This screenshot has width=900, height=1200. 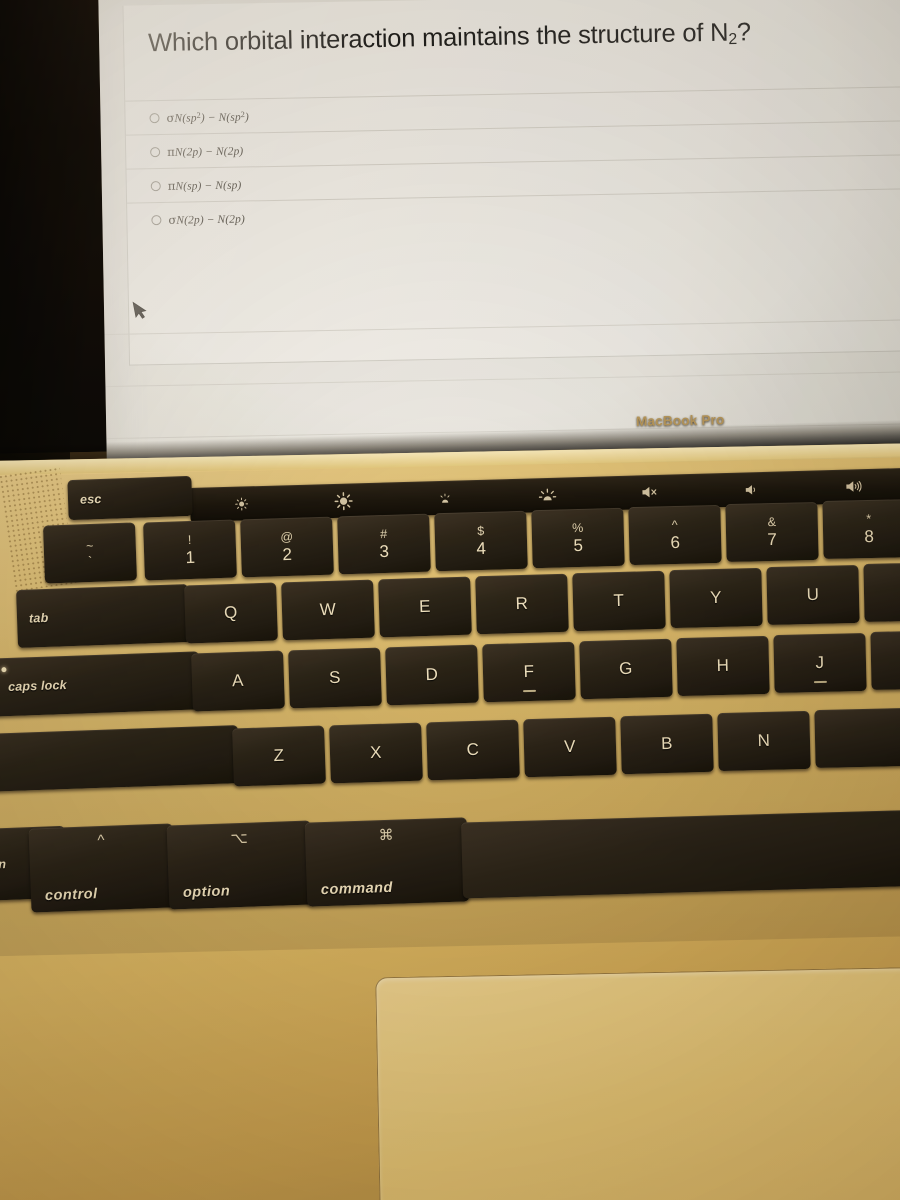 What do you see at coordinates (3, 864) in the screenshot?
I see `key-fn-label: fn` at bounding box center [3, 864].